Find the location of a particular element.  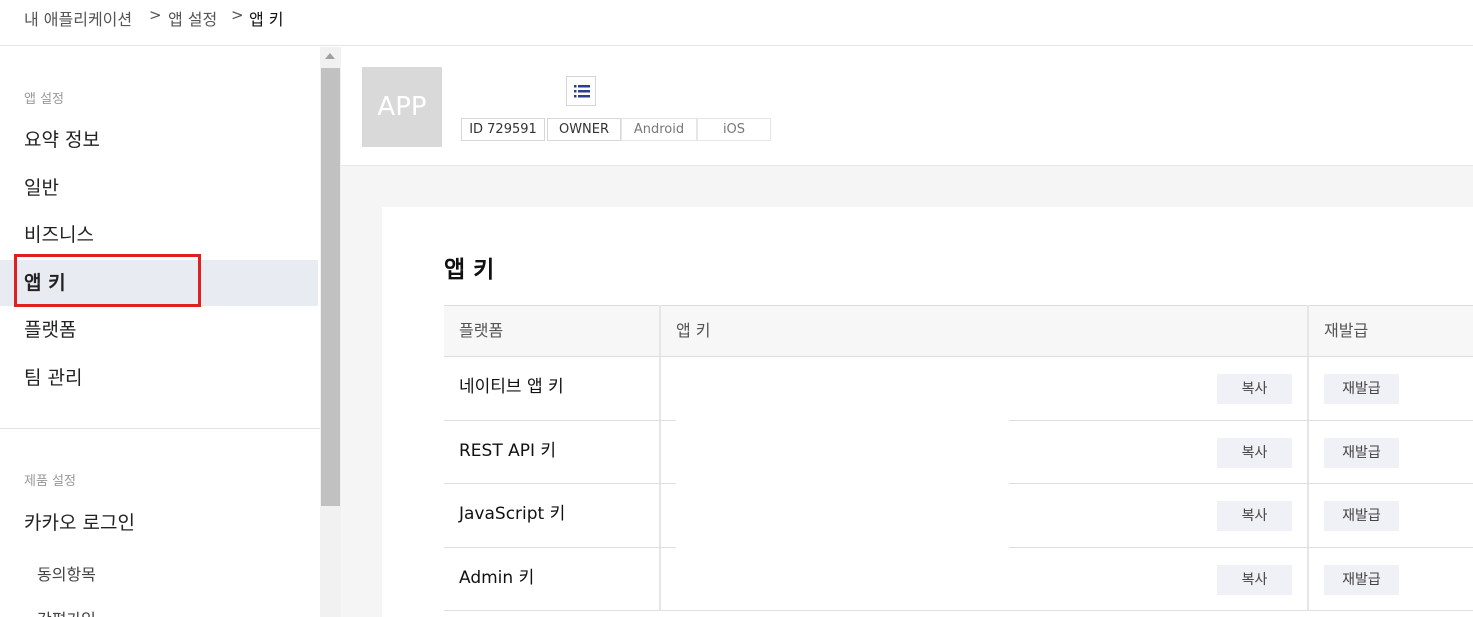

sidebar-section-products: 제품 설정 is located at coordinates (50, 481).